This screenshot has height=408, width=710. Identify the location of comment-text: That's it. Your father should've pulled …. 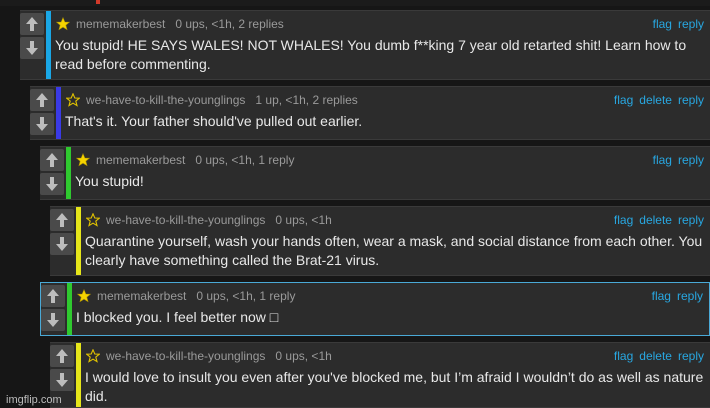
(214, 121).